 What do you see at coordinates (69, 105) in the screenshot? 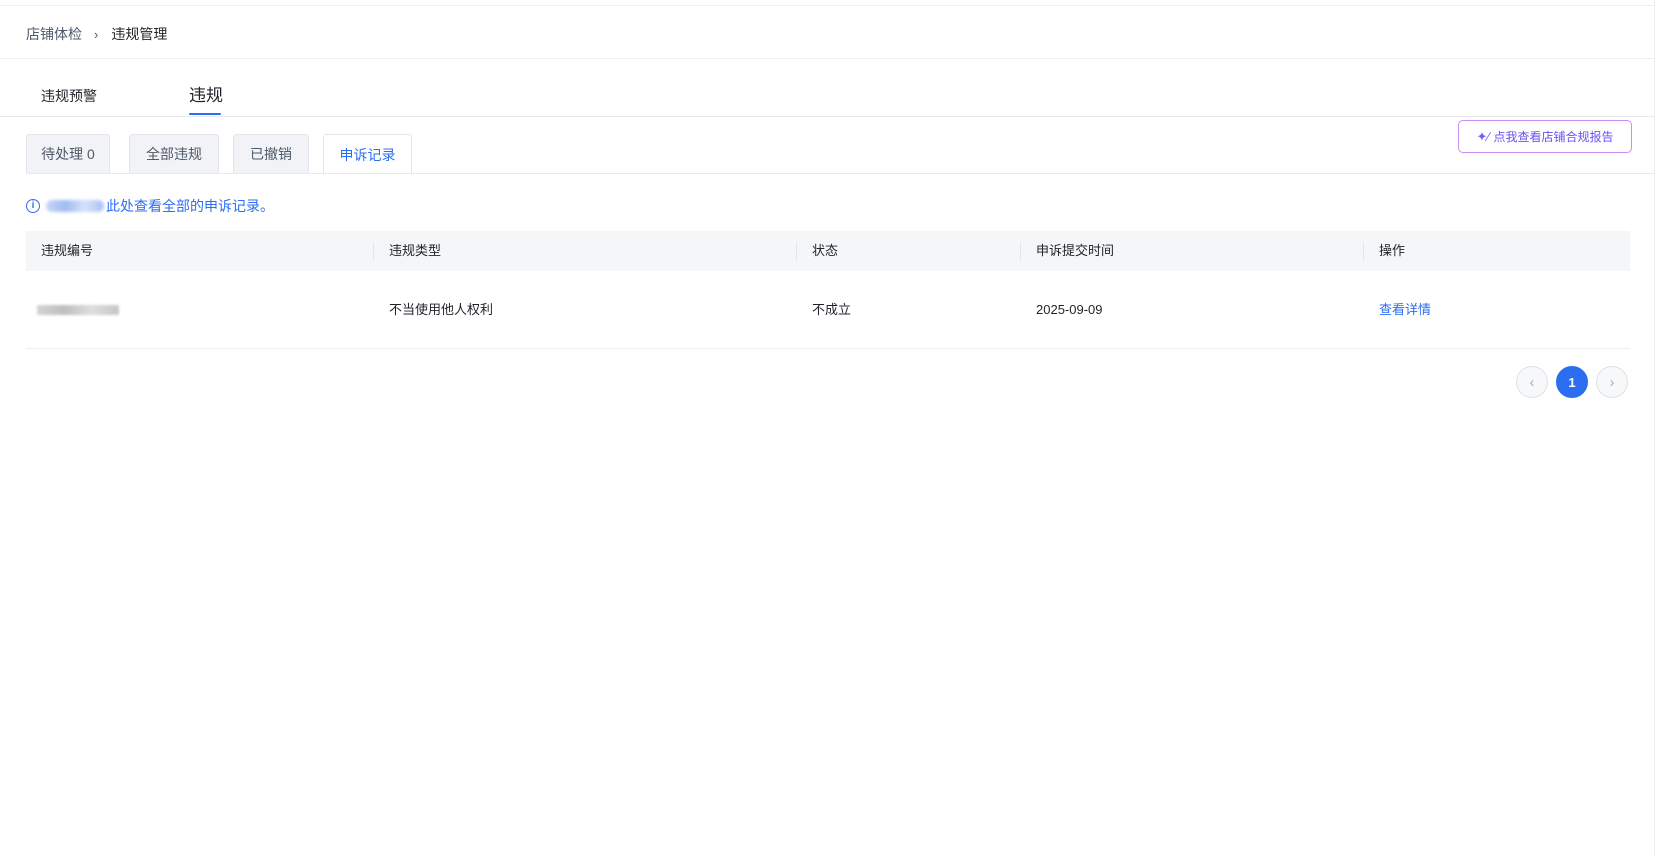
I see `tab-violation-warning: 违规预警` at bounding box center [69, 105].